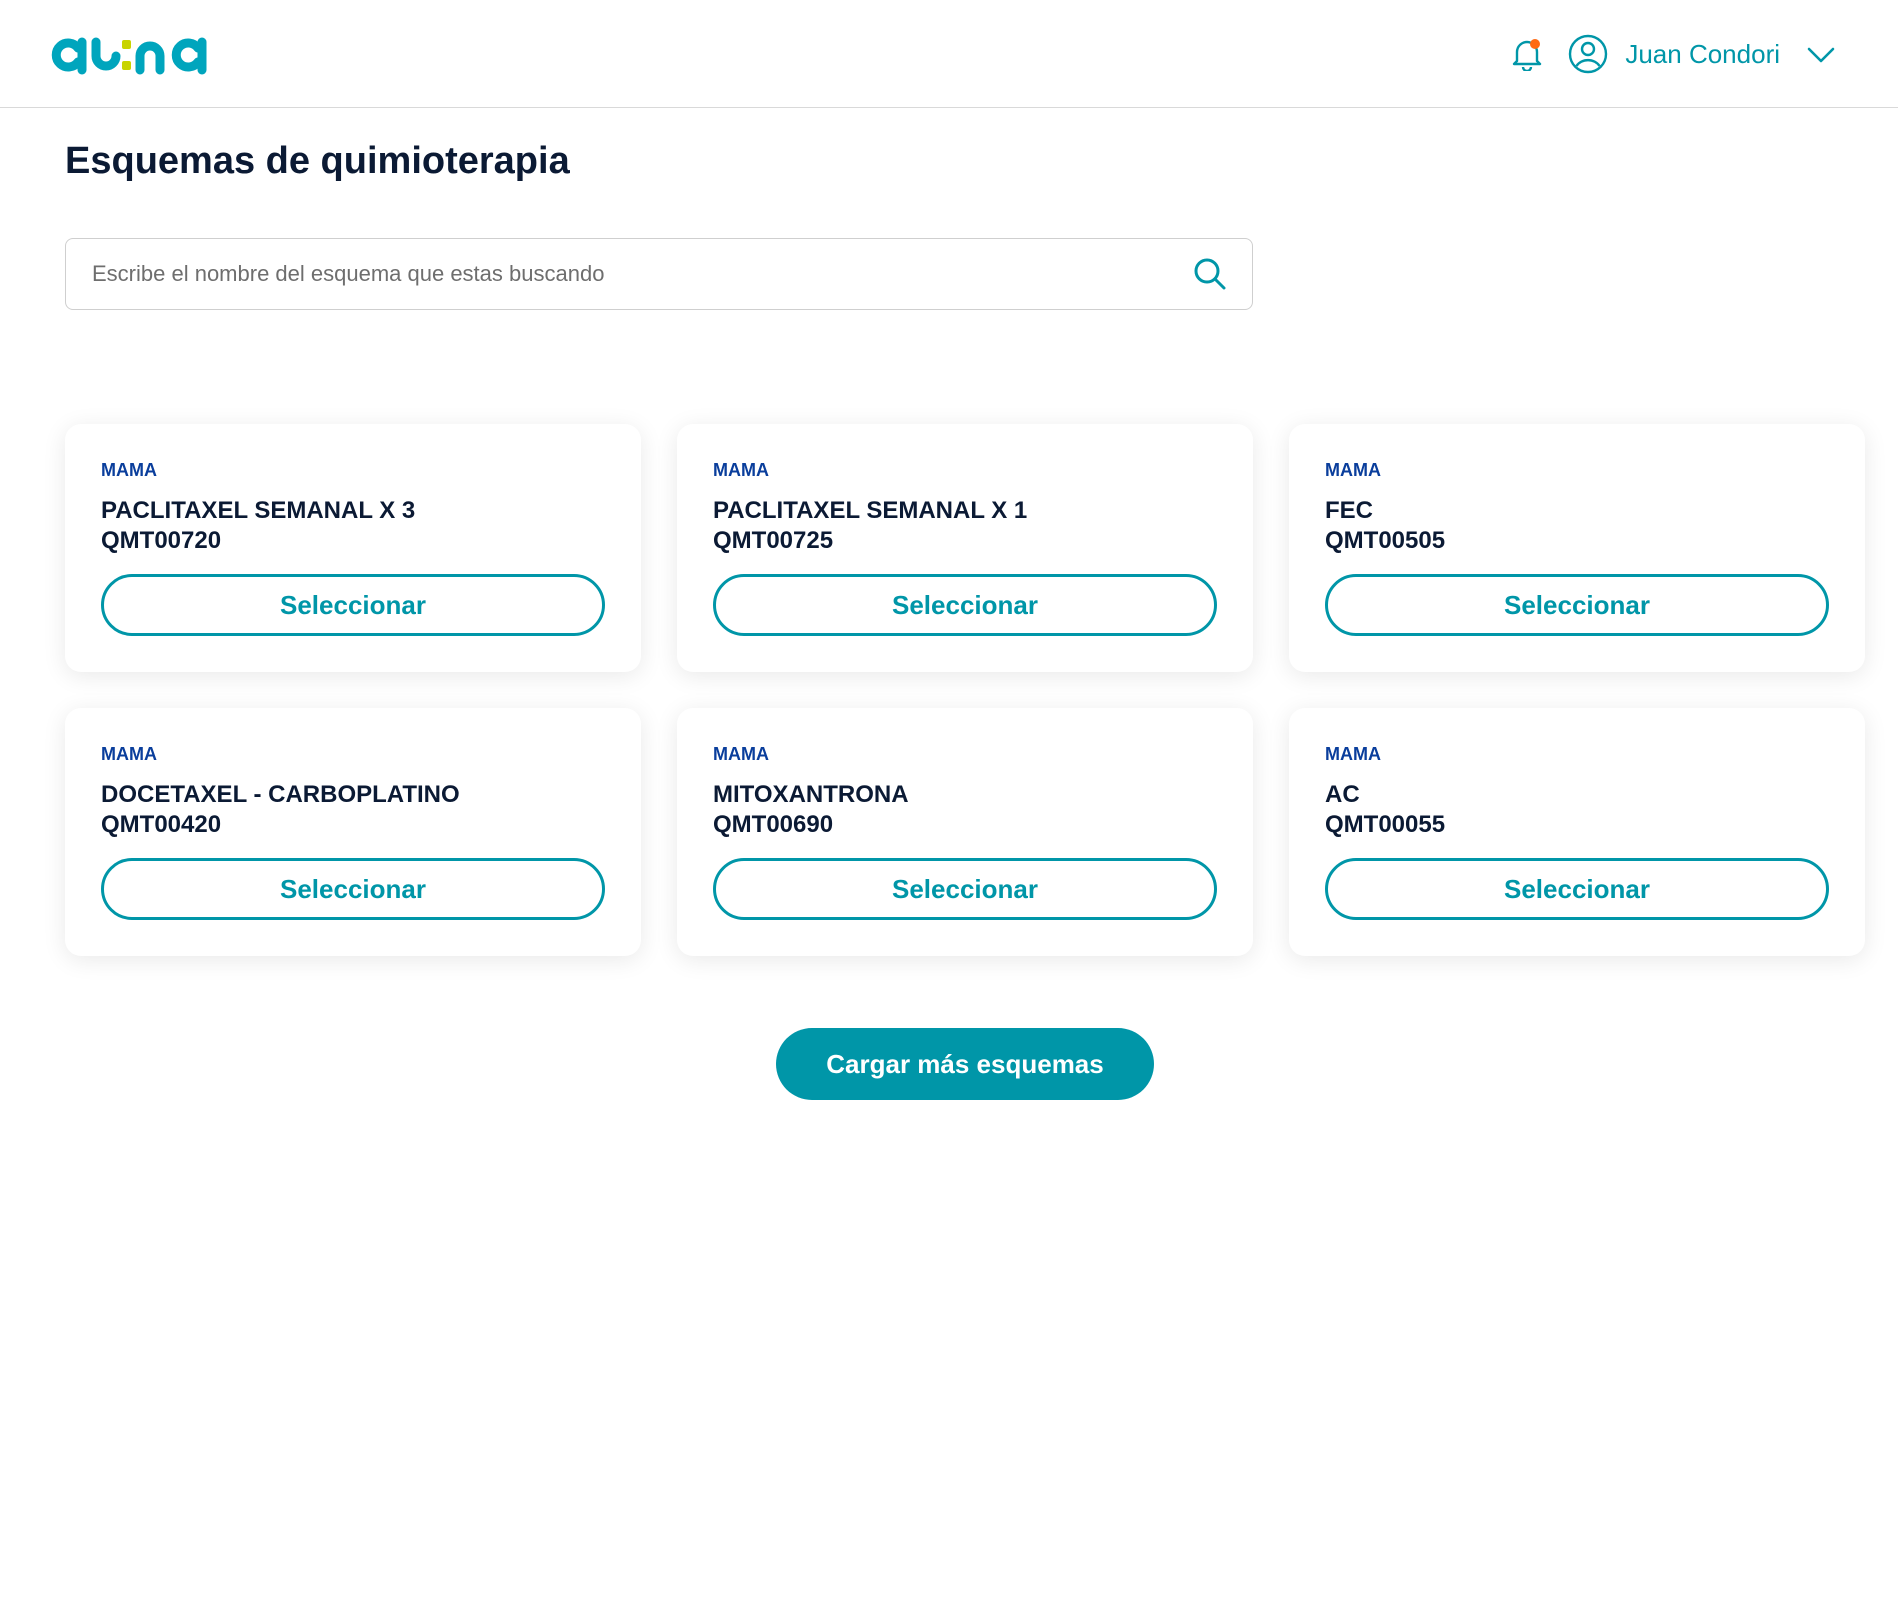  What do you see at coordinates (1385, 540) in the screenshot?
I see `card-scheme-code: QMT00505` at bounding box center [1385, 540].